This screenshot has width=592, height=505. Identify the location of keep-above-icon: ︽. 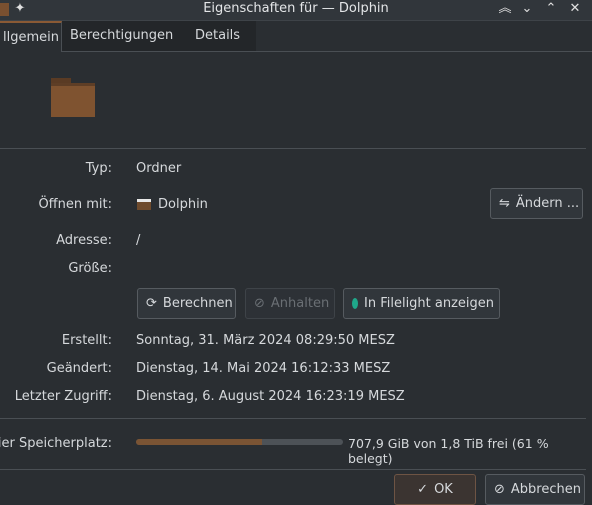
(505, 10).